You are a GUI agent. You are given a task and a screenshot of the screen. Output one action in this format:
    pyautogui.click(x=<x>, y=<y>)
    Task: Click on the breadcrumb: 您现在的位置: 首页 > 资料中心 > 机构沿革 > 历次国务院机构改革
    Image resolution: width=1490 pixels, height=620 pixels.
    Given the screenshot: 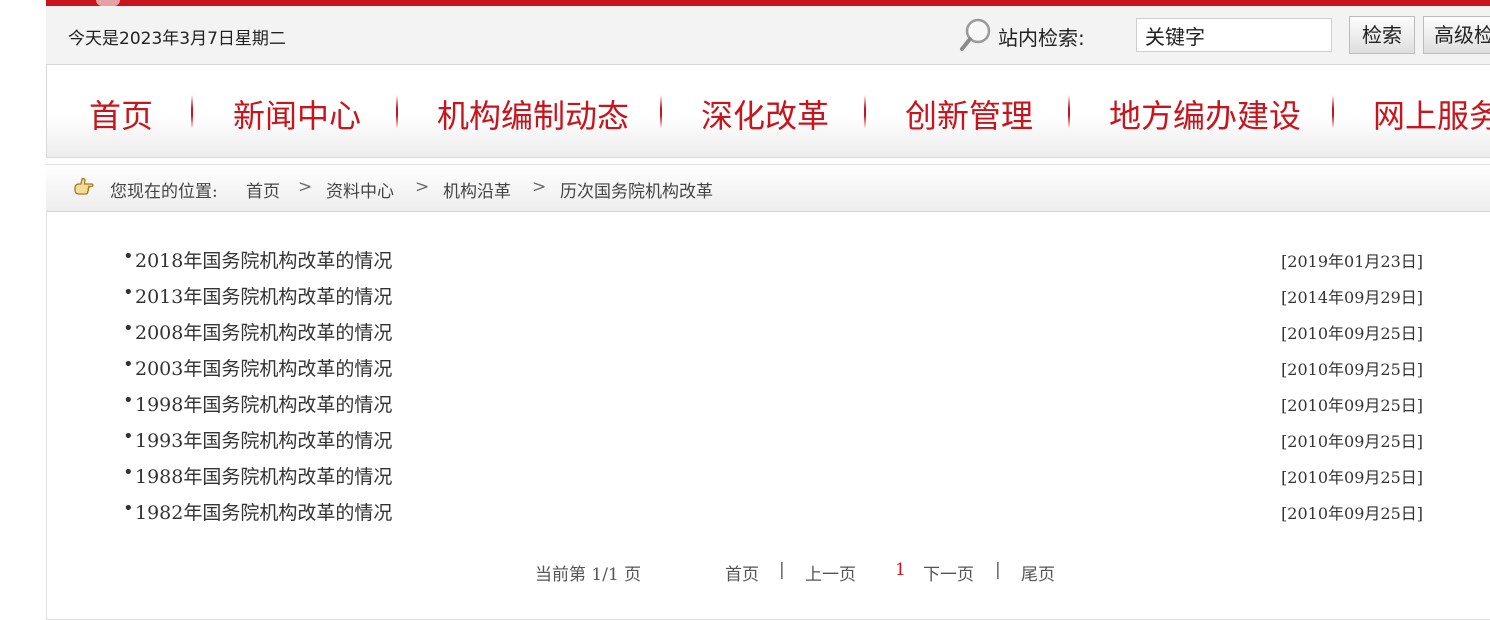 What is the action you would take?
    pyautogui.click(x=768, y=188)
    